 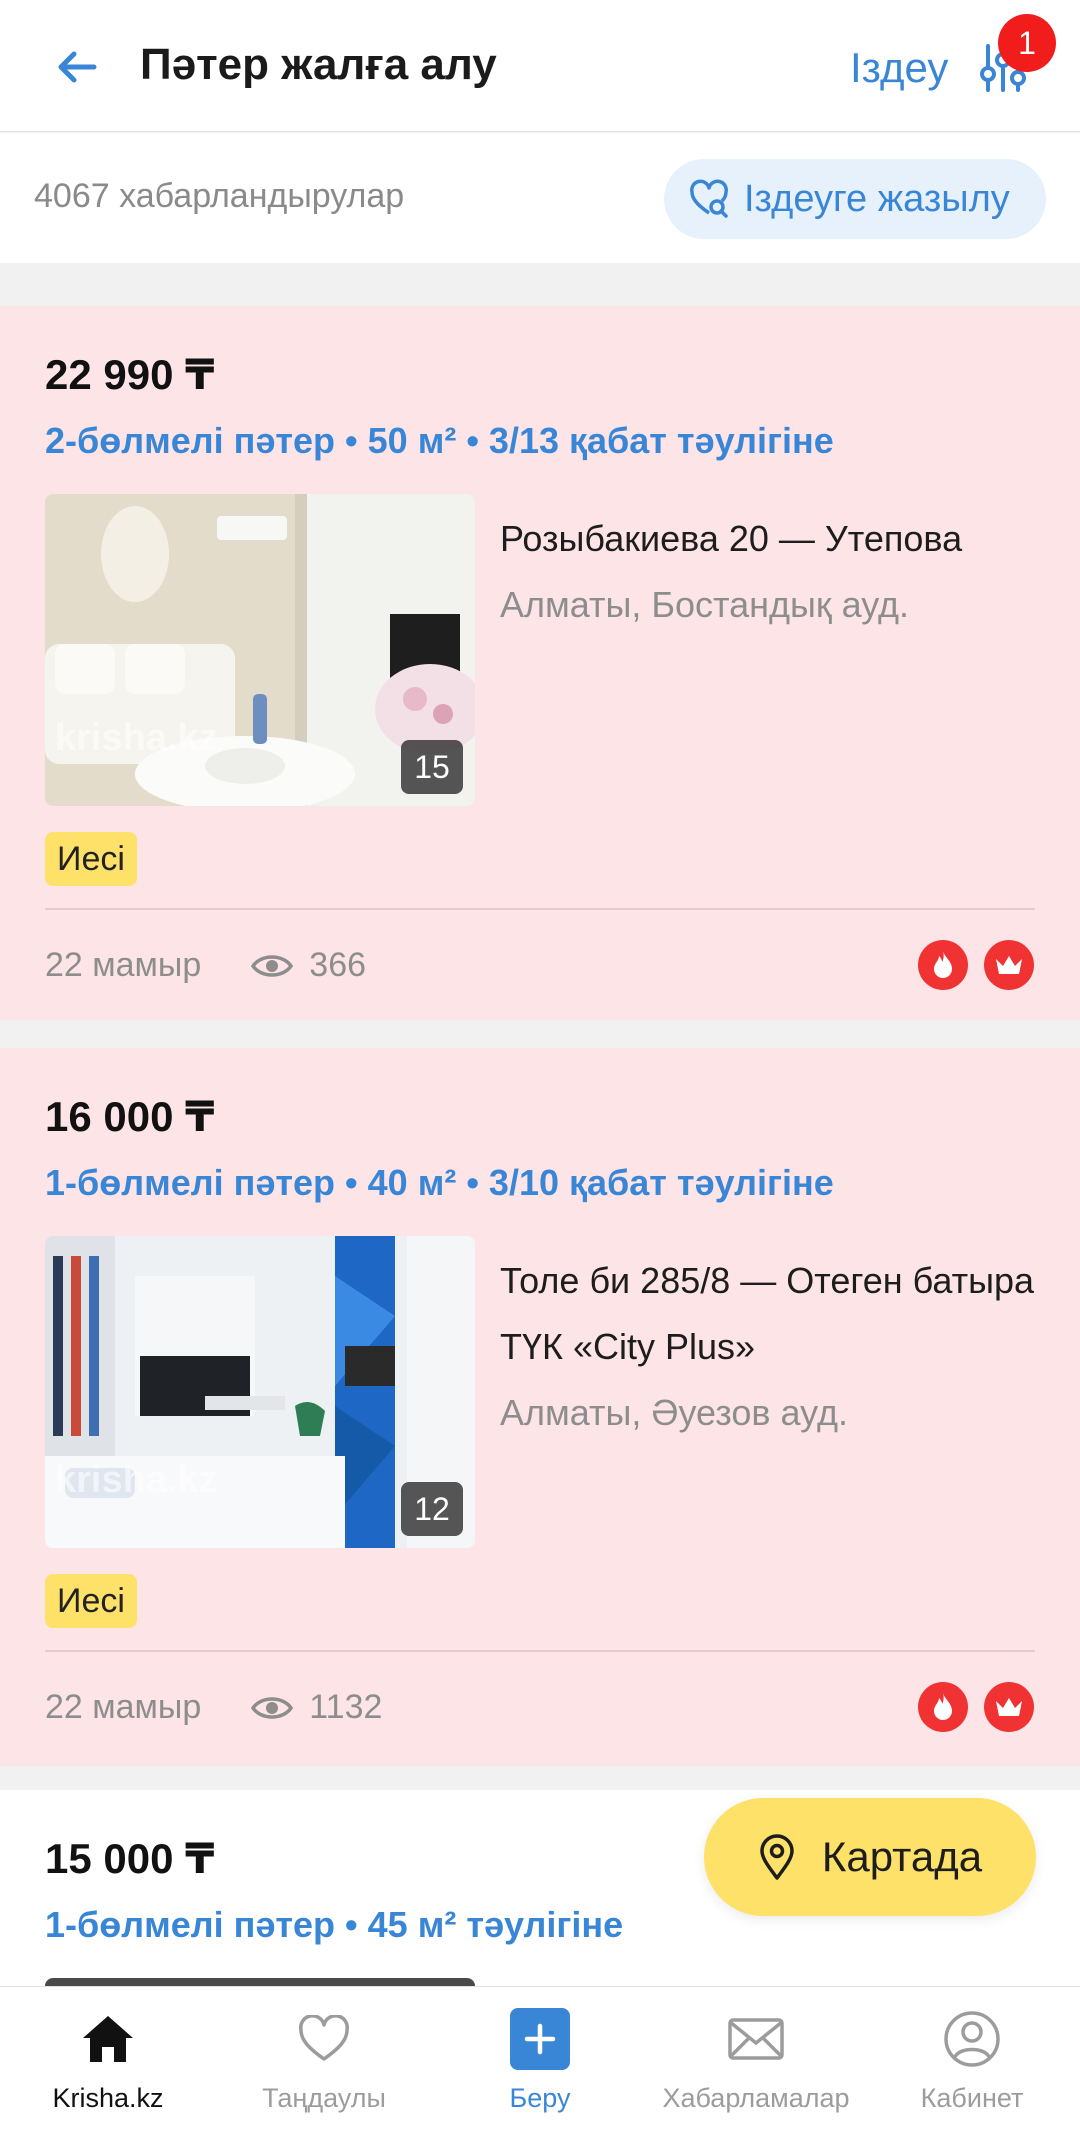 I want to click on listing-views: 1132, so click(x=346, y=1707).